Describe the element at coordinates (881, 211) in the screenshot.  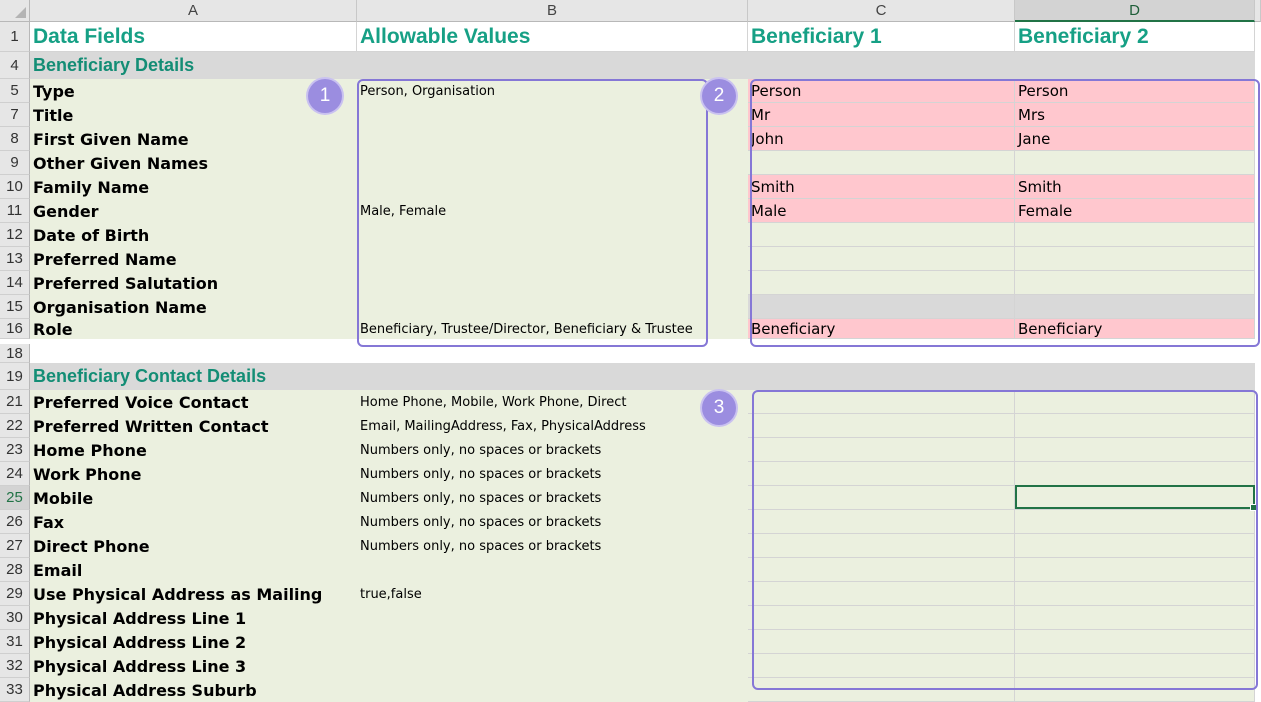
I see `beneficiary-1-cell: Male` at that location.